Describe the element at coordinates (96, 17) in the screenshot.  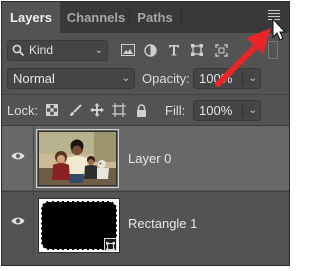
I see `tab-channels: Channels` at that location.